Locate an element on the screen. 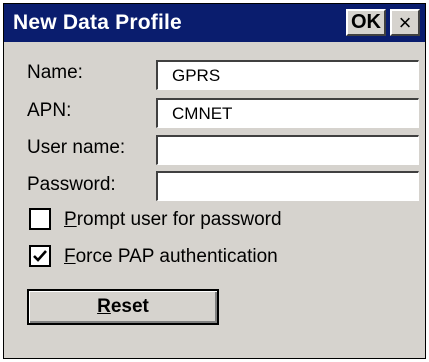 The height and width of the screenshot is (362, 429). close-icon: × is located at coordinates (405, 22).